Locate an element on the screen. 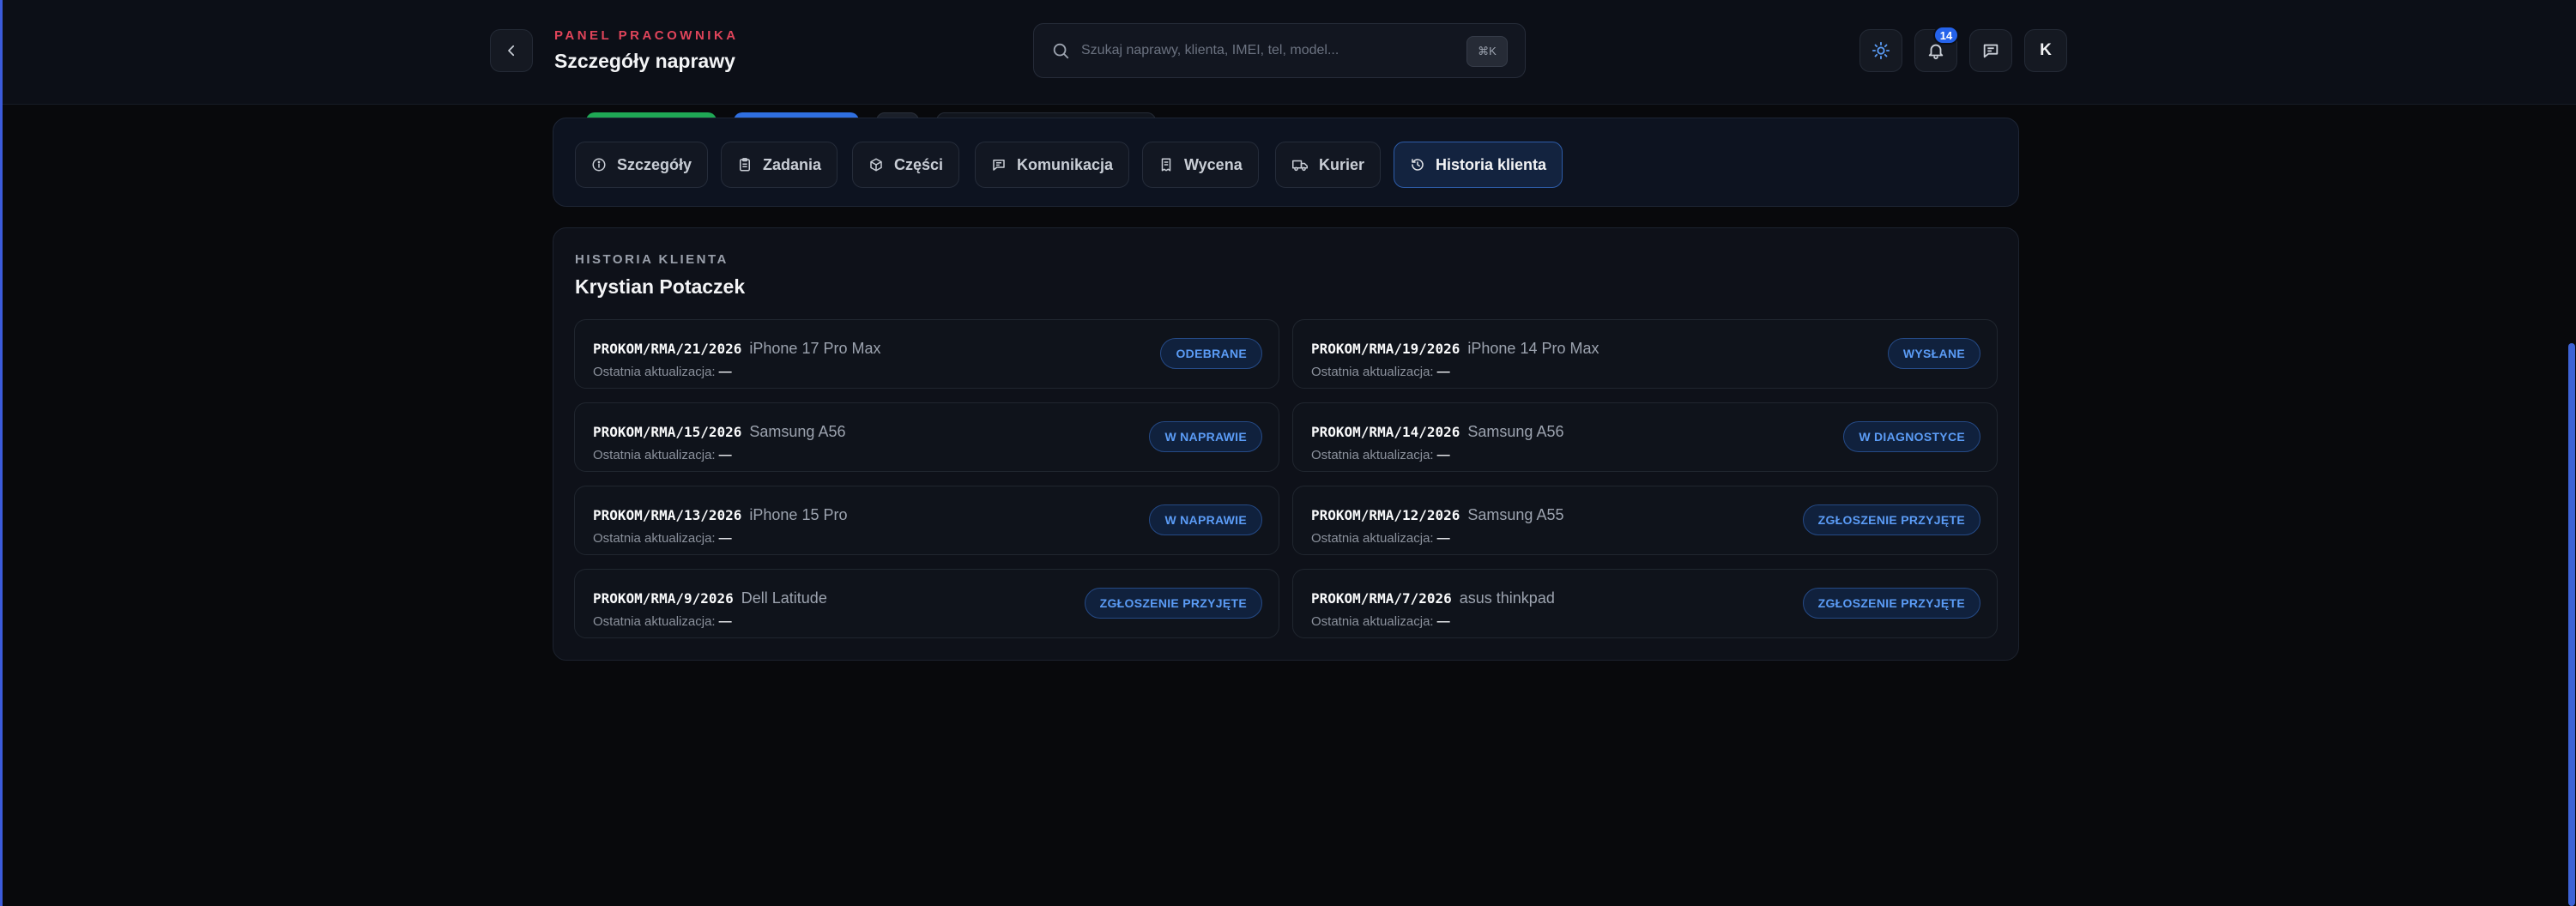  device-model: Samsung A55 is located at coordinates (1515, 514).